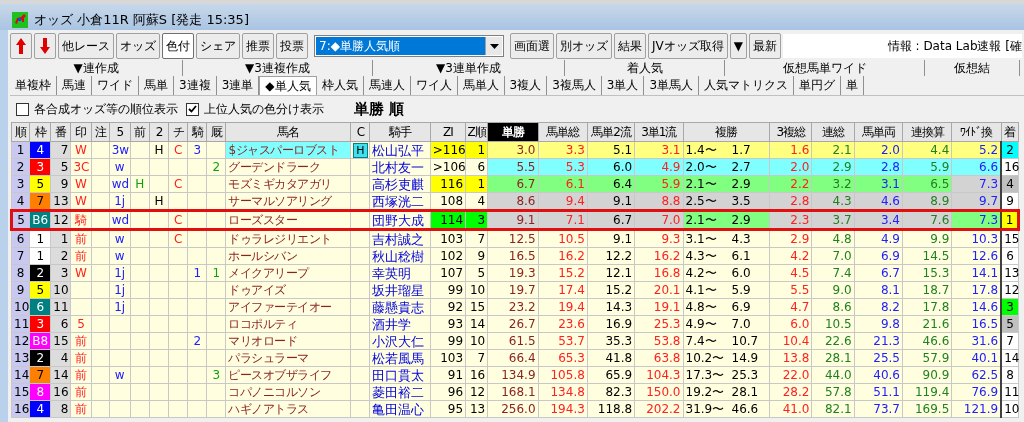 This screenshot has height=422, width=1024. Describe the element at coordinates (574, 85) in the screenshot. I see `tab: 3複馬人` at that location.